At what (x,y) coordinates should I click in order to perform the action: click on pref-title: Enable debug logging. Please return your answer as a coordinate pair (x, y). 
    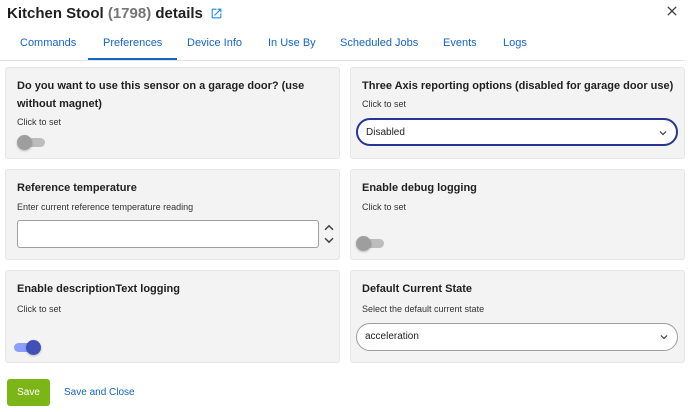
    Looking at the image, I should click on (419, 188).